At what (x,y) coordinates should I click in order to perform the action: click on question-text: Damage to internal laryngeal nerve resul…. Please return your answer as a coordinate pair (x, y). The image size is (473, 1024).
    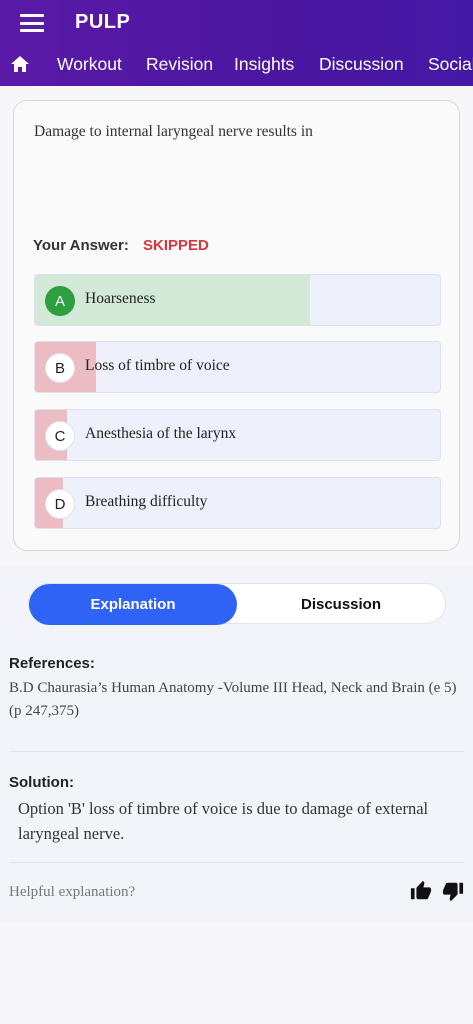
    Looking at the image, I should click on (173, 131).